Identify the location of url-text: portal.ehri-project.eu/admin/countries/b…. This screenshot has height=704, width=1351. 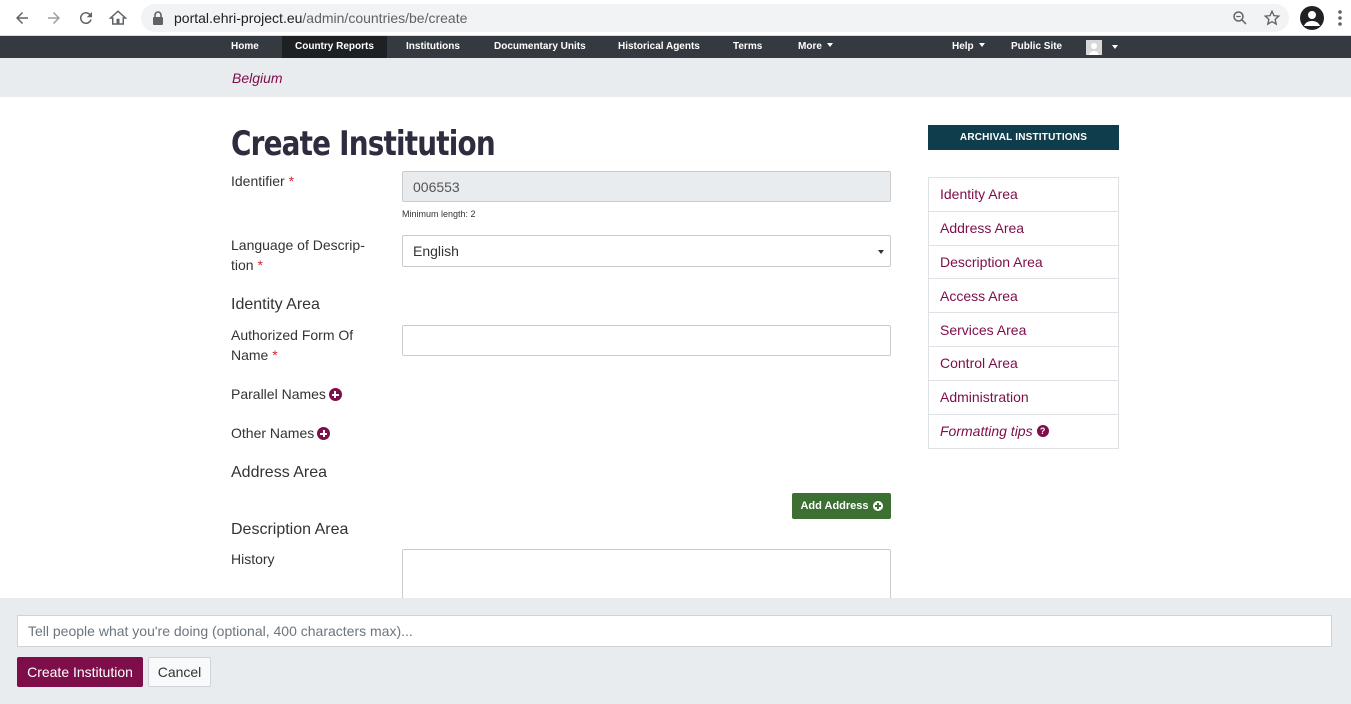
(321, 18).